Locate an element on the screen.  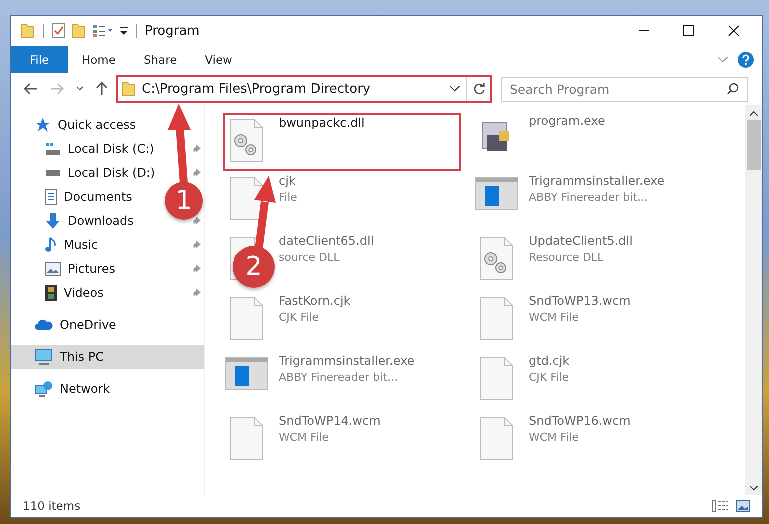
sidebar-item: Local Disk (C:) is located at coordinates (111, 149).